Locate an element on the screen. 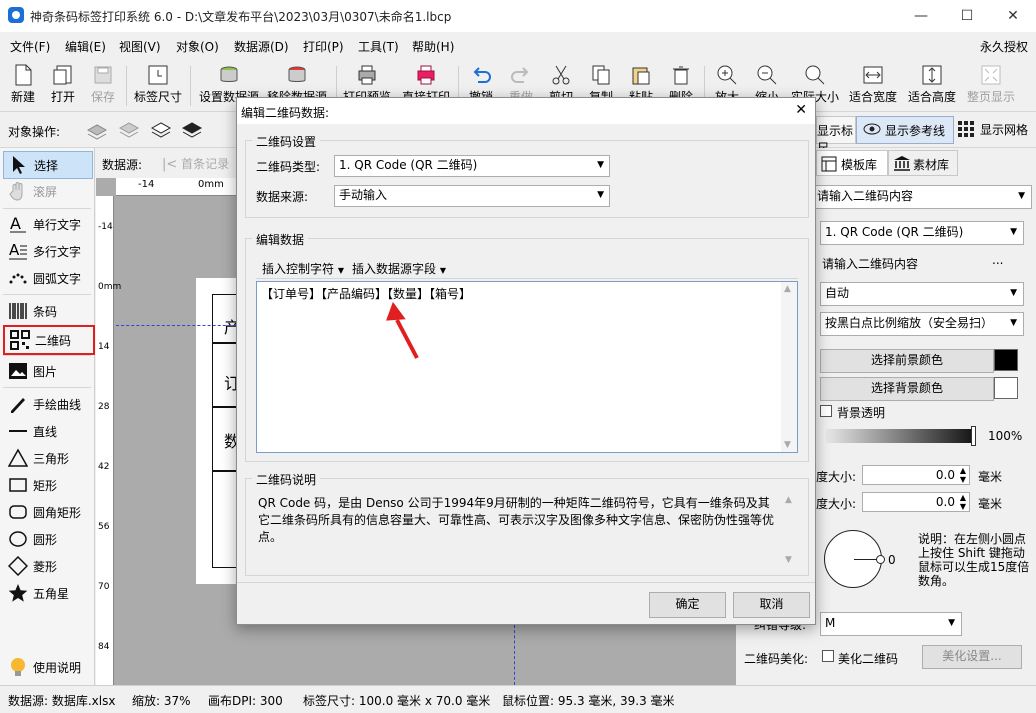  ok-button: 确定 is located at coordinates (687, 605).